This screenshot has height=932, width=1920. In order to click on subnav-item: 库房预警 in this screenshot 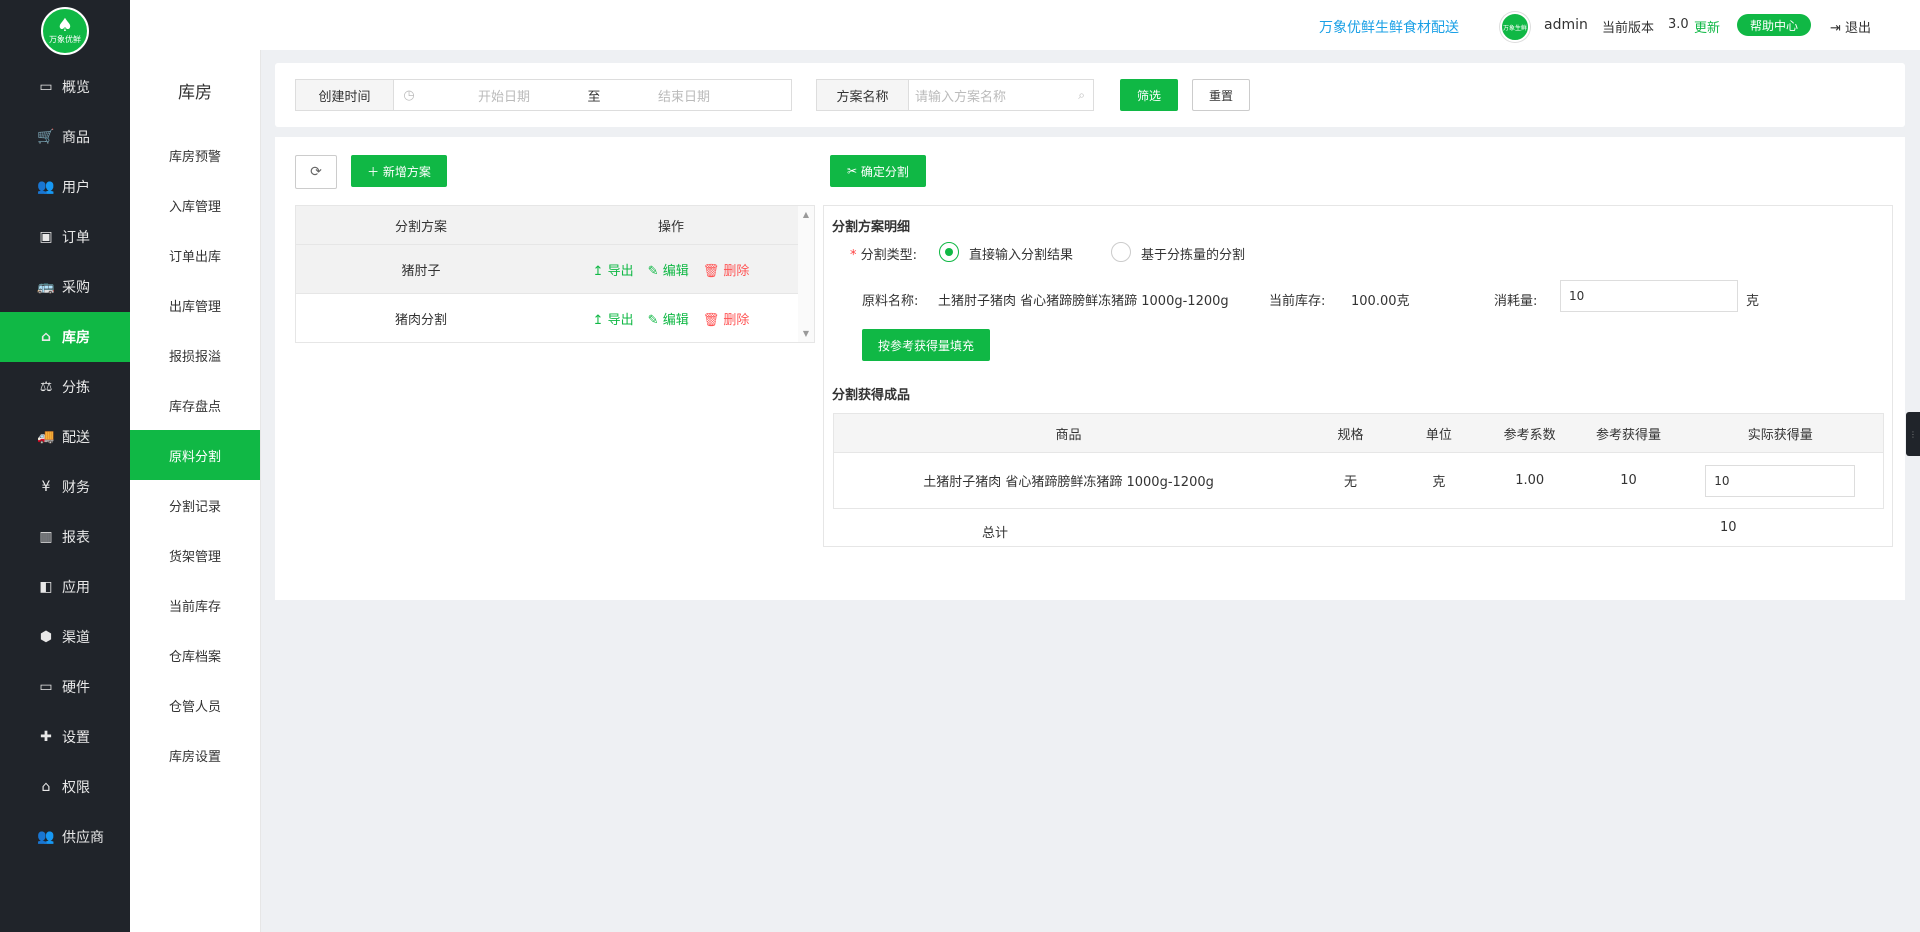, I will do `click(195, 155)`.